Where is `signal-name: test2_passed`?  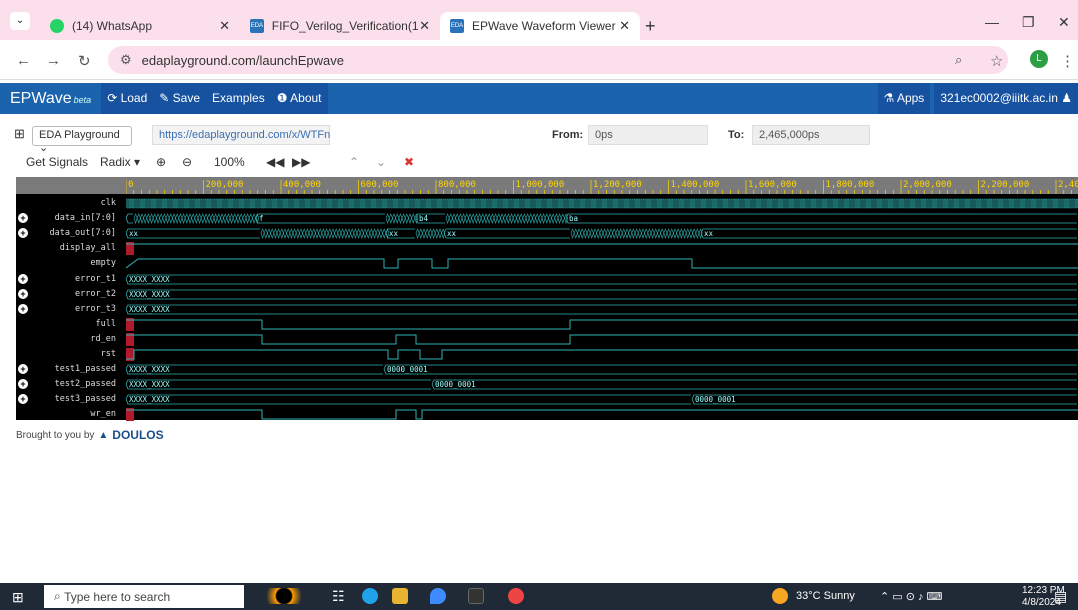 signal-name: test2_passed is located at coordinates (70, 384).